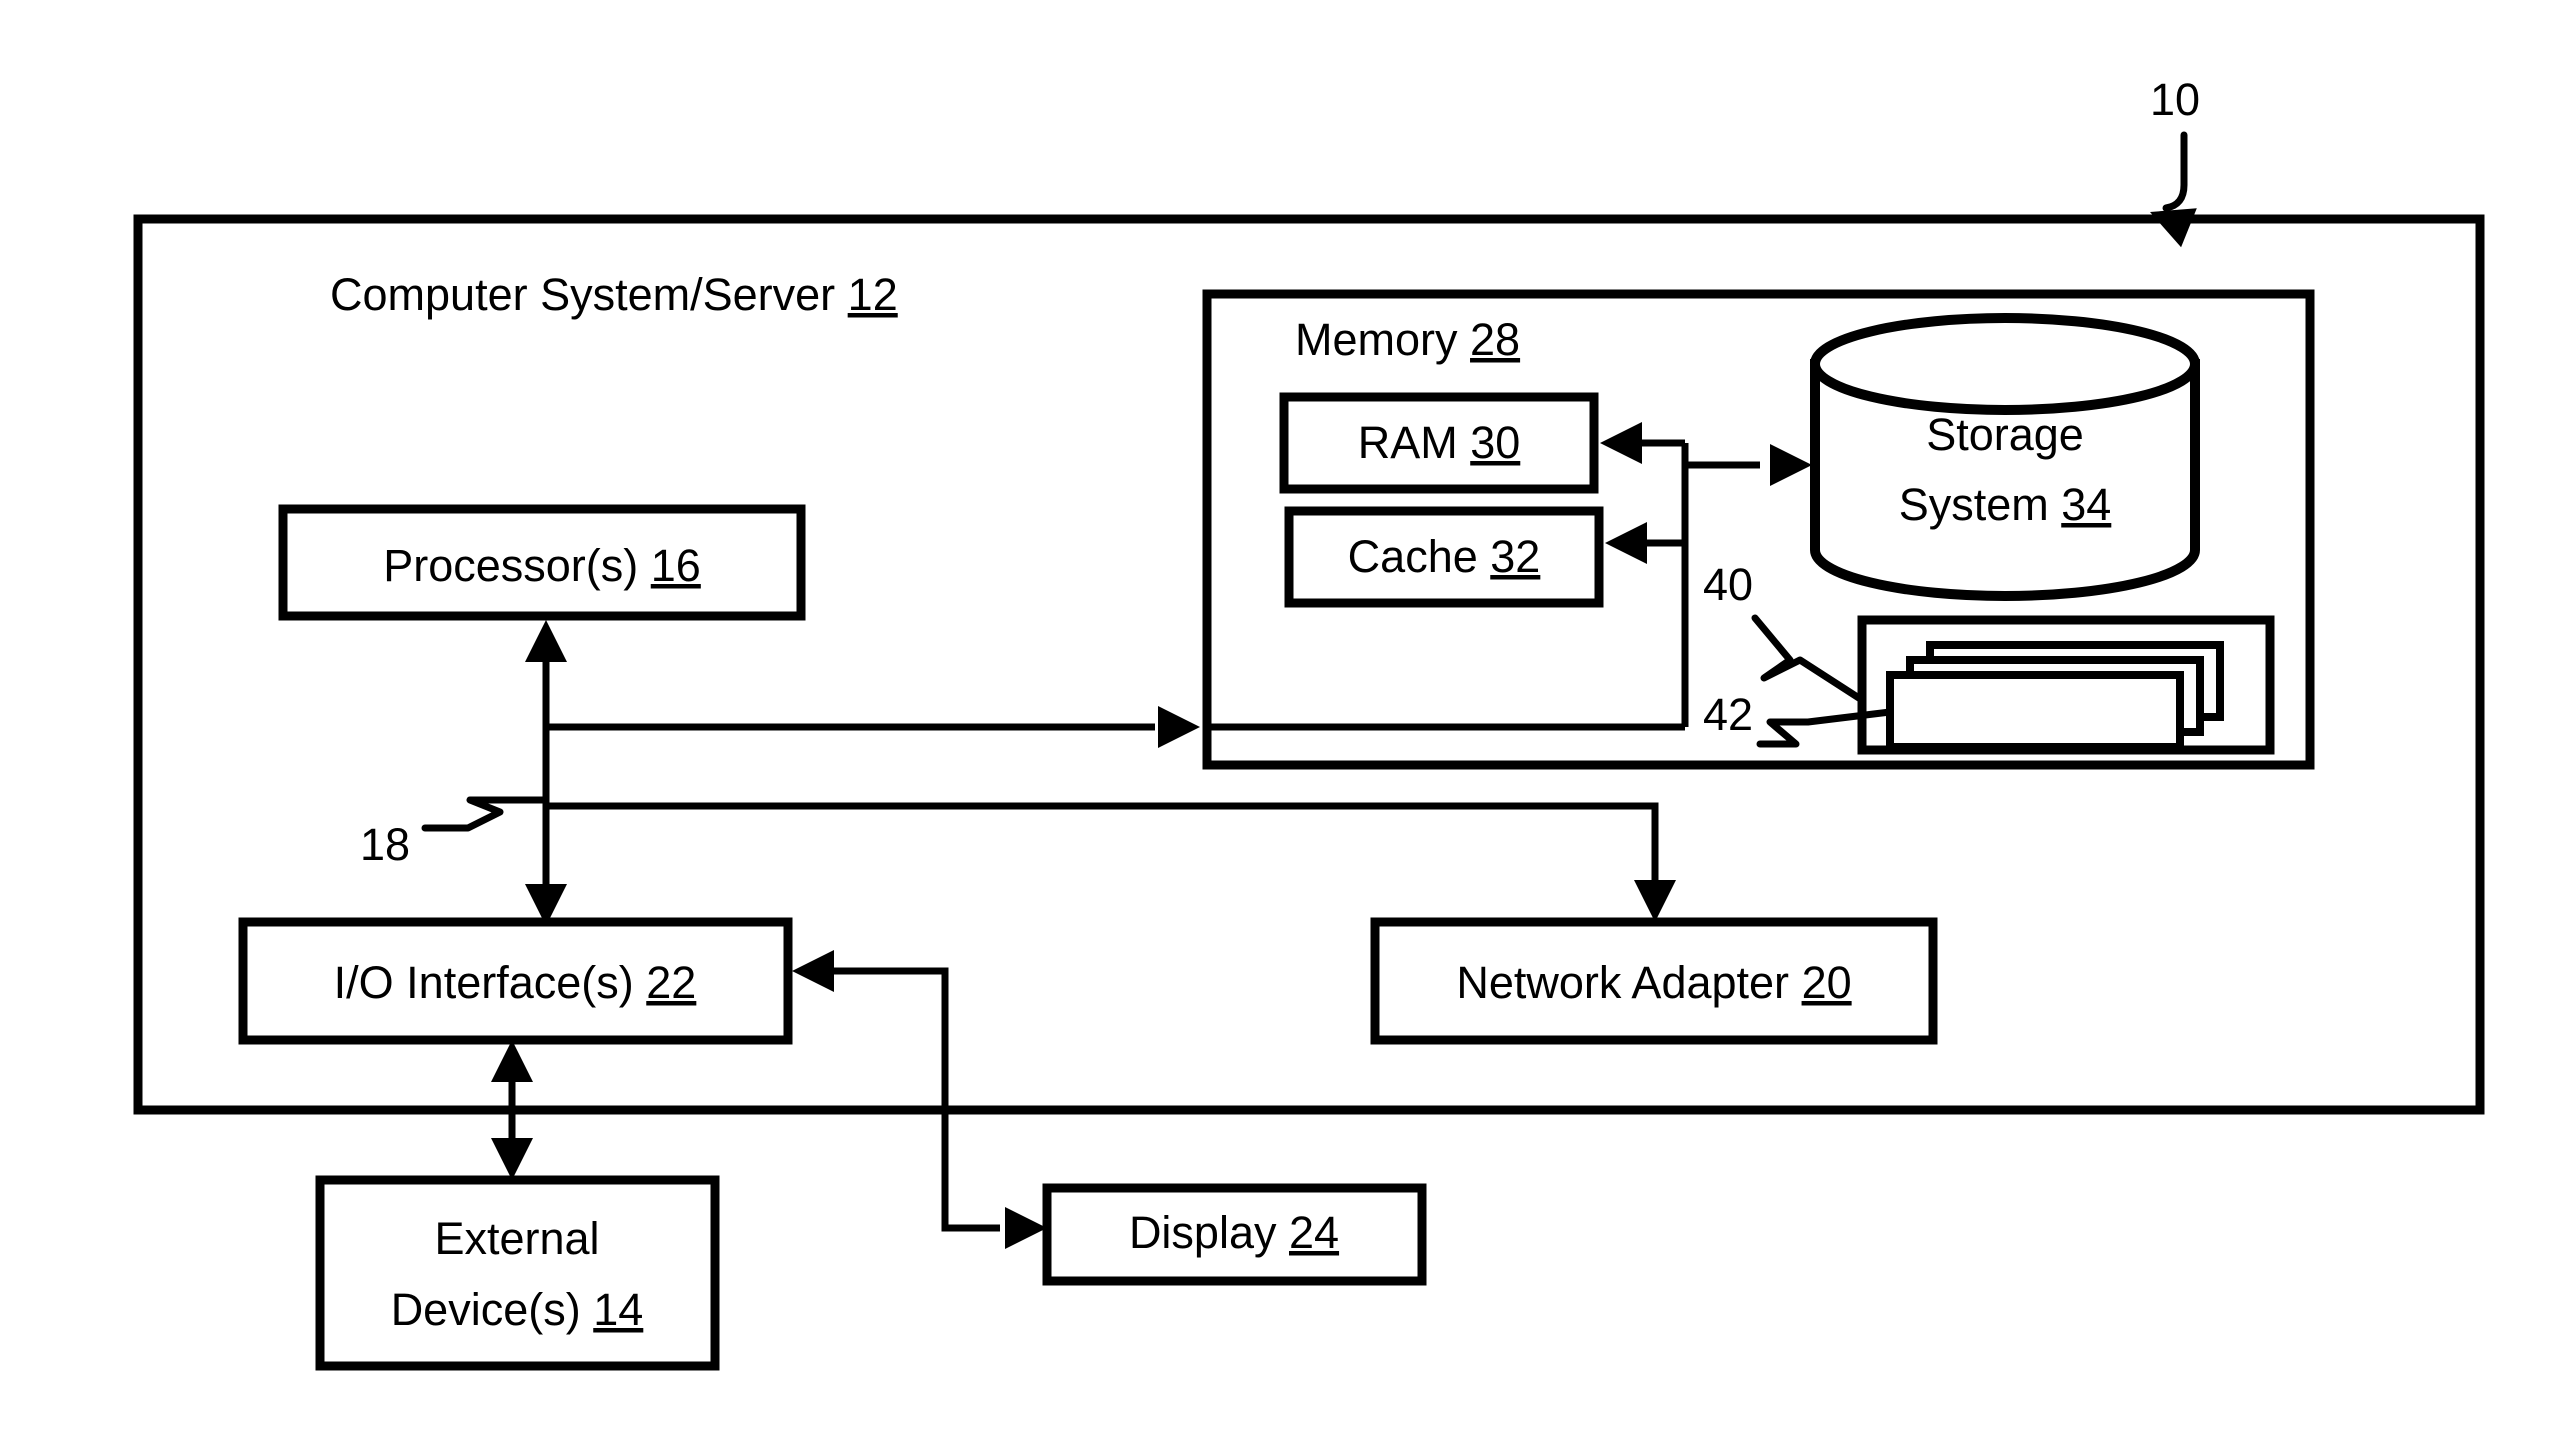  I want to click on bus-to-processor-arrowhead, so click(546, 641).